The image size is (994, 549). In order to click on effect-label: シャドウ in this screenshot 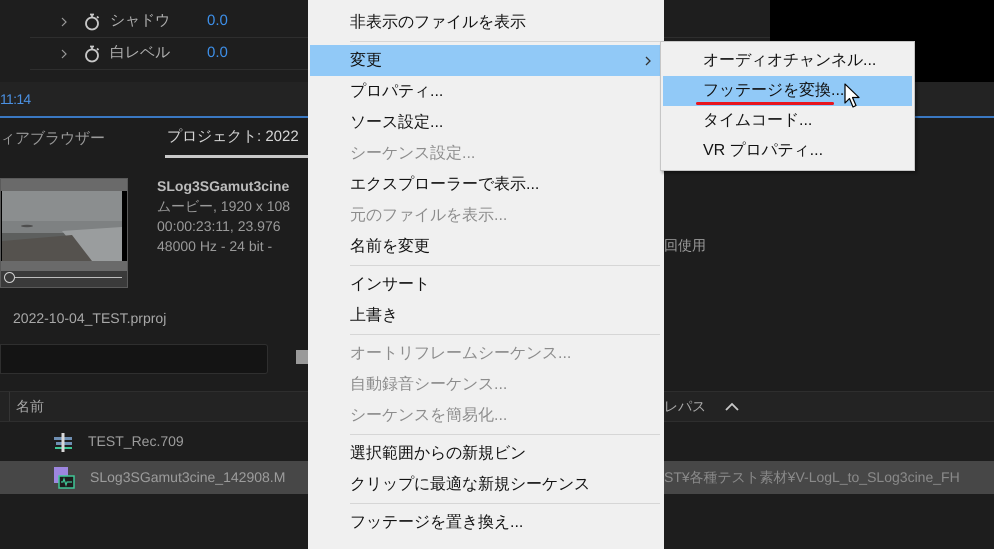, I will do `click(140, 21)`.